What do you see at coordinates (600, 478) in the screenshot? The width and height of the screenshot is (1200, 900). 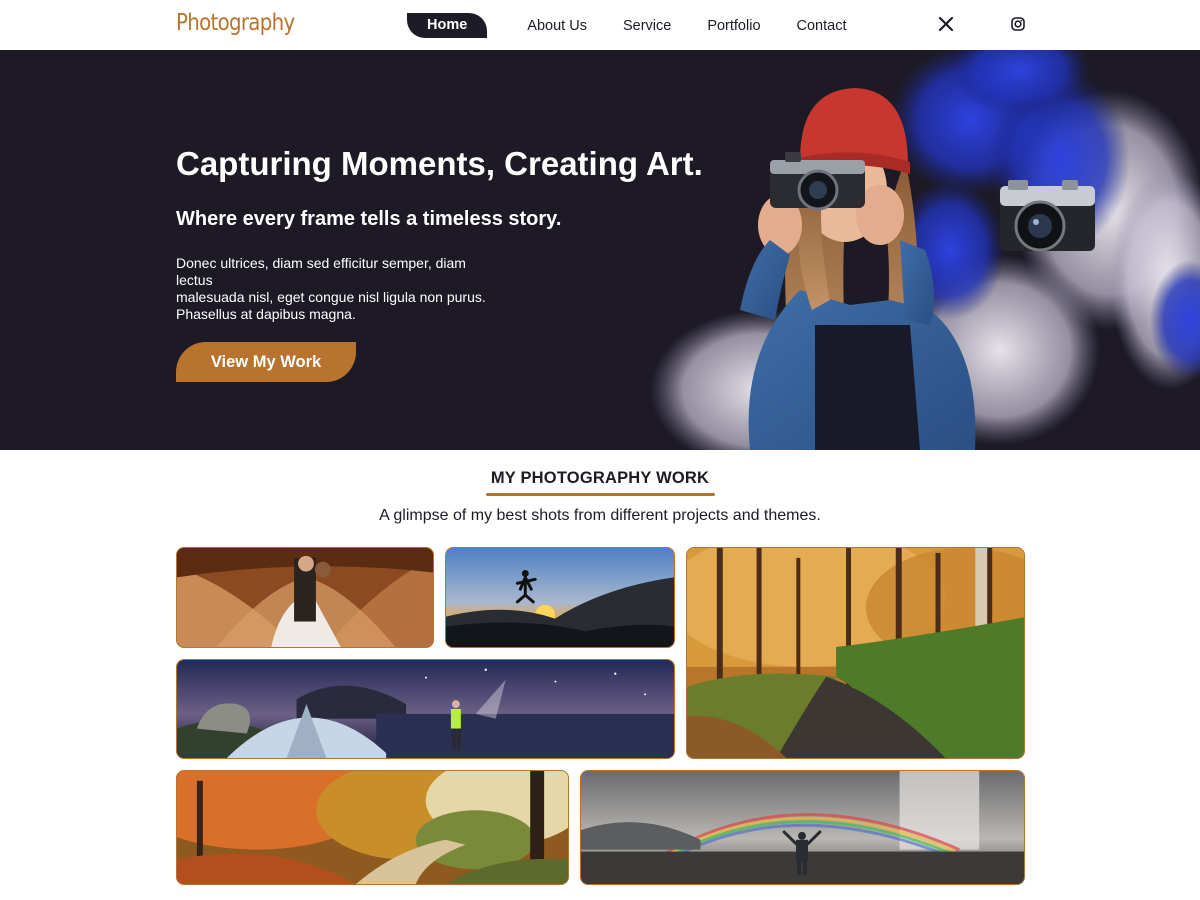 I see `gallery-title: MY PHOTOGRAPHY WORK` at bounding box center [600, 478].